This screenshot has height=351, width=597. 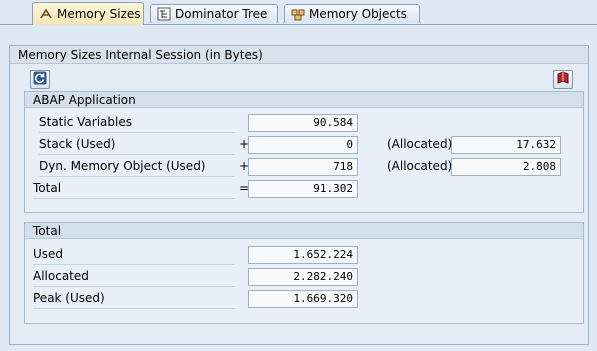 I want to click on label-dyn-memory-object: Dyn. Memory Object (Used), so click(x=122, y=166).